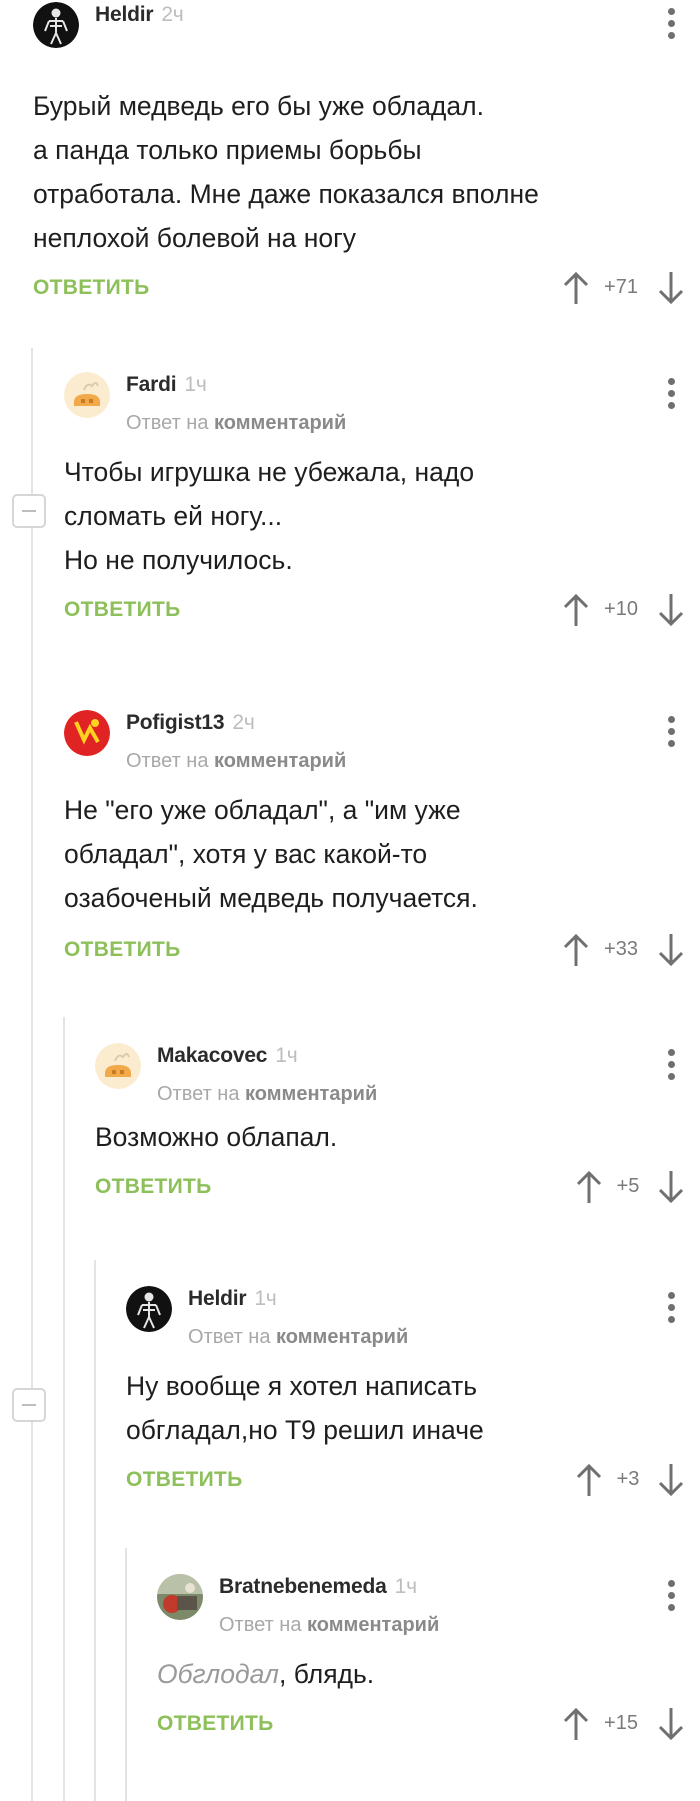 This screenshot has width=700, height=1801. I want to click on comment-text: Возможно облапал., so click(216, 1137).